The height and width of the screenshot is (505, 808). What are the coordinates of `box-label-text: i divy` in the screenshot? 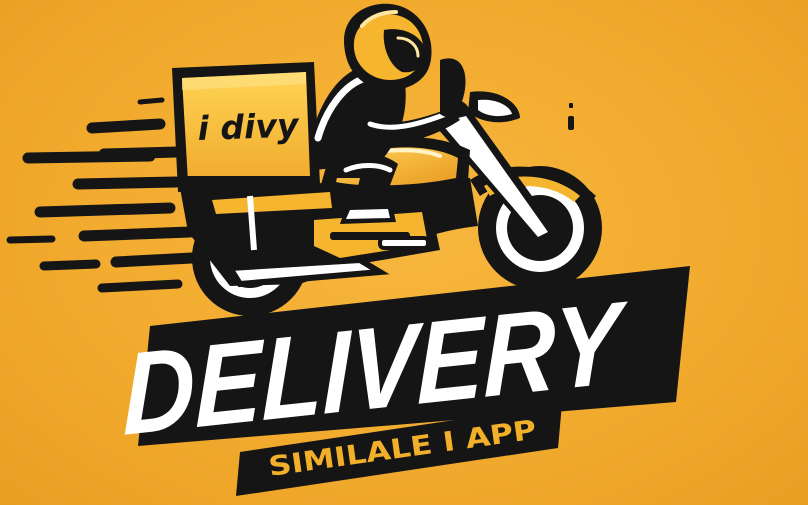 It's located at (249, 126).